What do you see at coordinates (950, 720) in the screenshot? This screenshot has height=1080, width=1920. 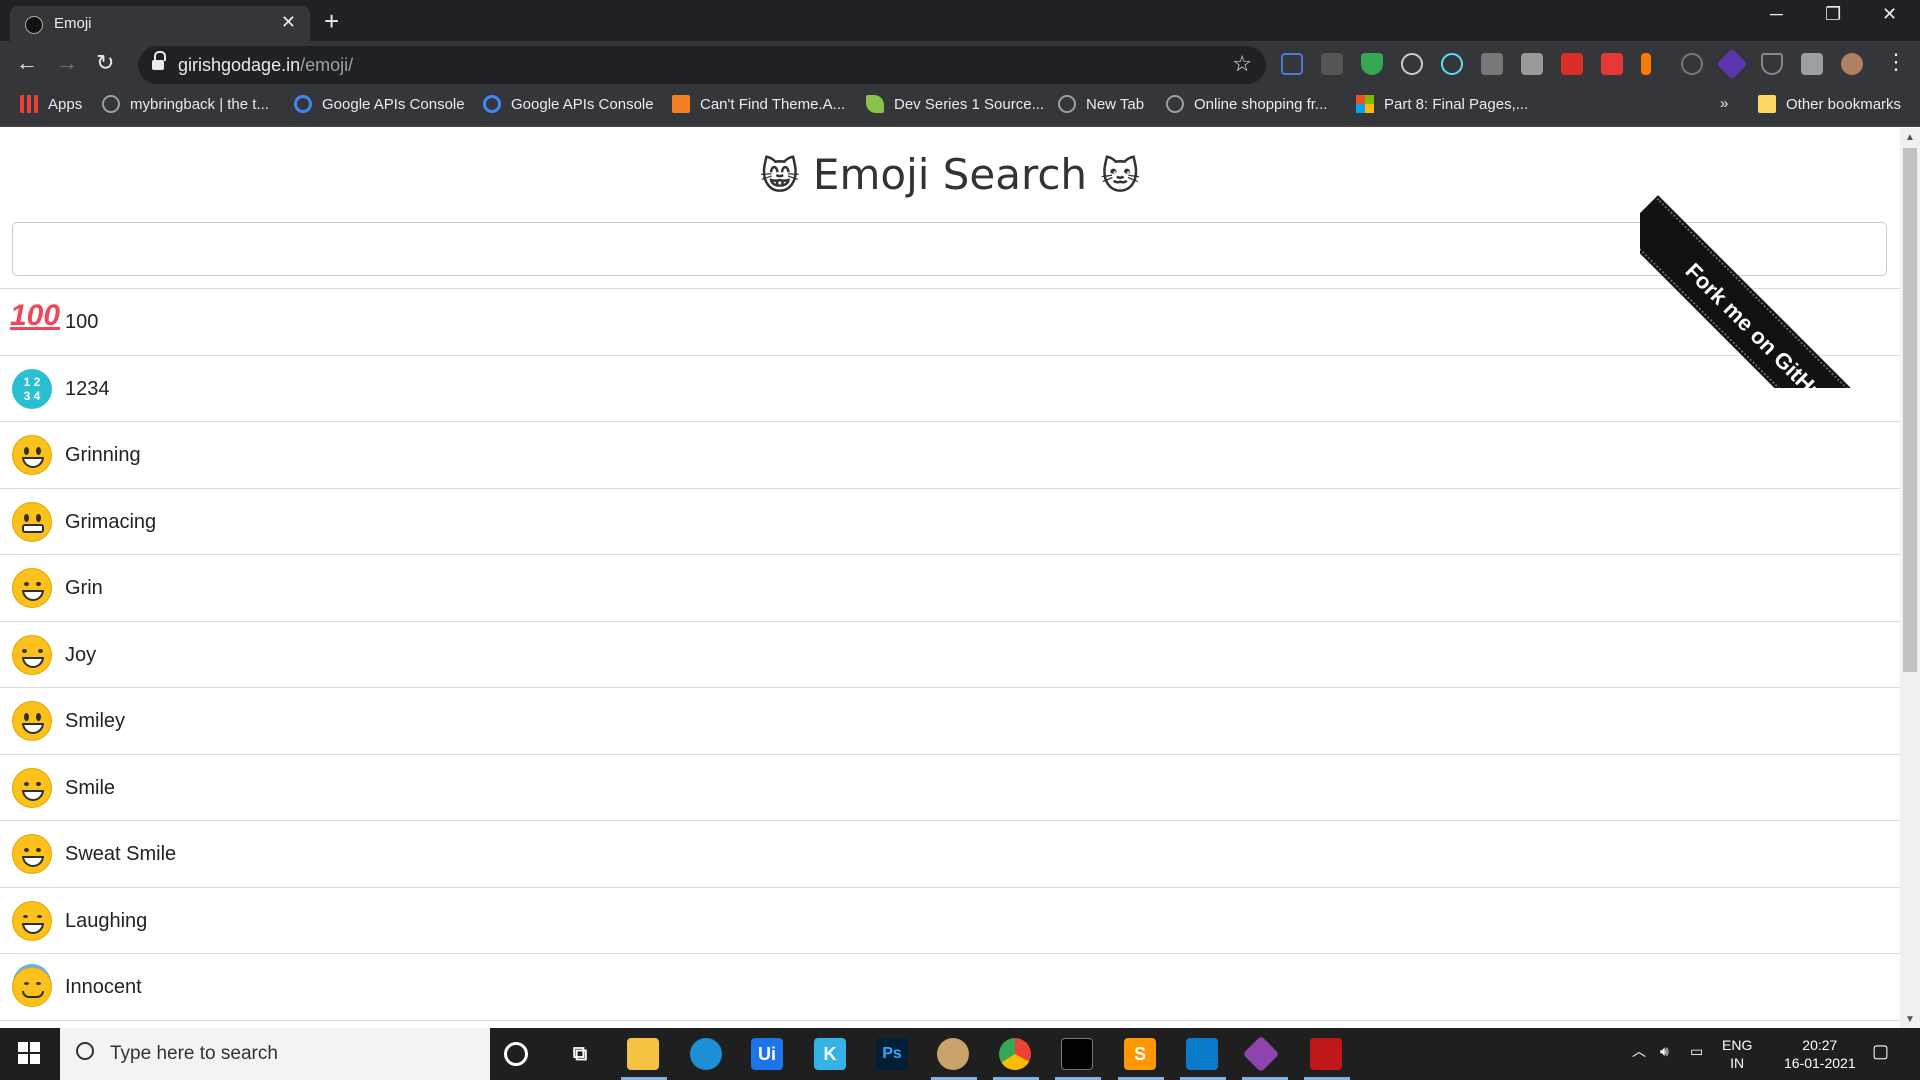 I see `list-item: Smiley` at bounding box center [950, 720].